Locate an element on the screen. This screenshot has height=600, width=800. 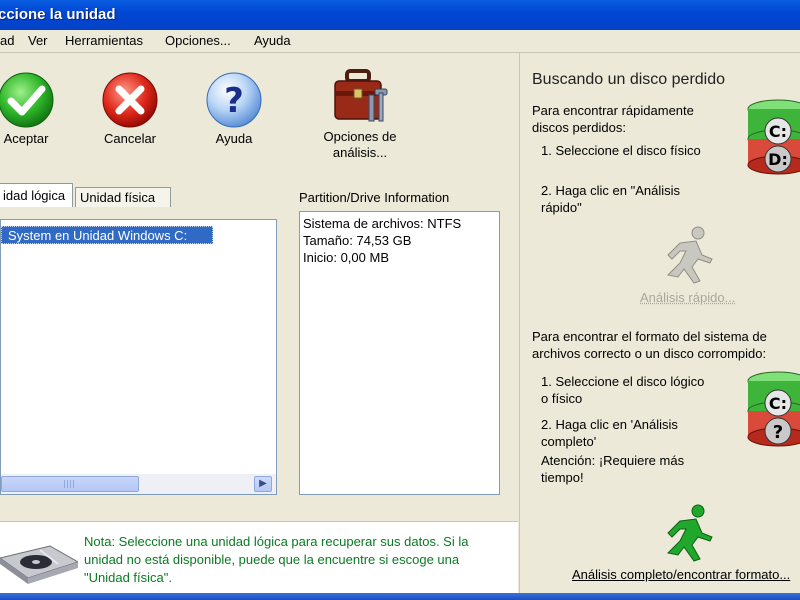
quick-step-2-line-1: 2. Haga clic en "Análisis is located at coordinates (610, 190).